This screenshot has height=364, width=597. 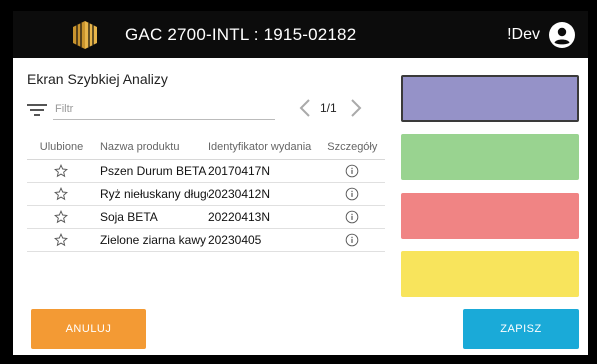 I want to click on color-swatch-green, so click(x=490, y=157).